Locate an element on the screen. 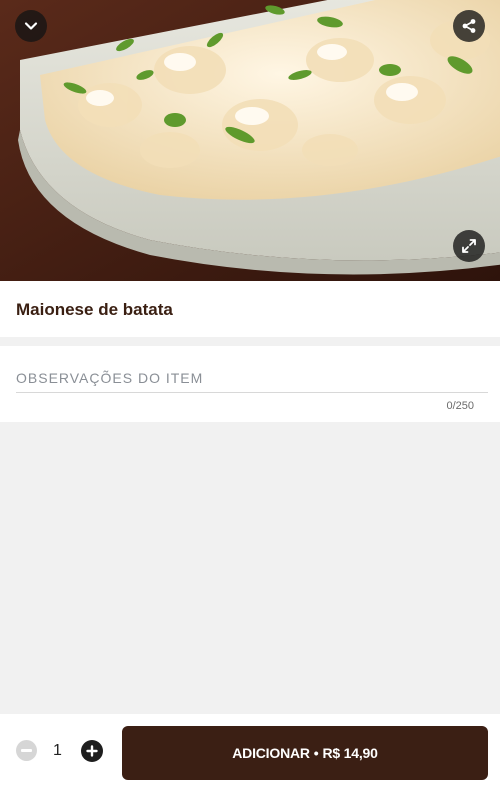  add-button-price: R$ 14,90 is located at coordinates (350, 753).